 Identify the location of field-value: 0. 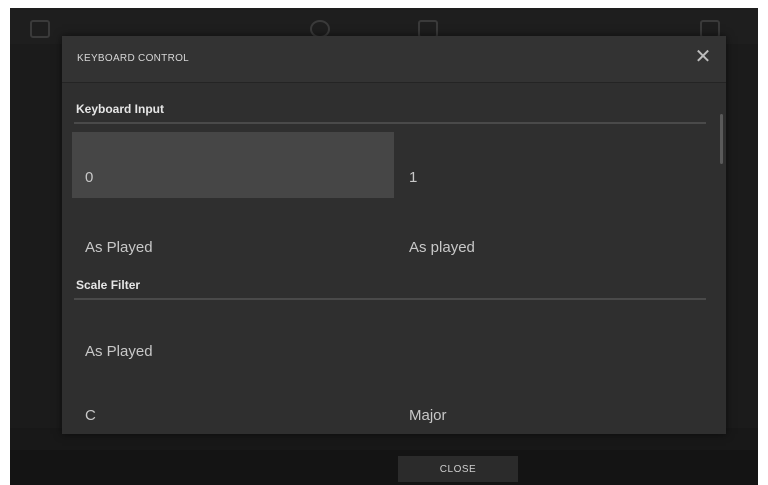
(89, 177).